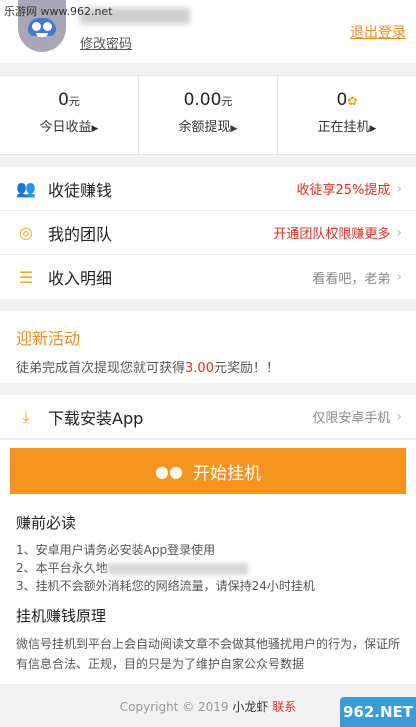 The height and width of the screenshot is (727, 416). What do you see at coordinates (165, 586) in the screenshot?
I see `notice-item: 3、挂机不会额外消耗您的网络流量，请保持24小时挂机` at bounding box center [165, 586].